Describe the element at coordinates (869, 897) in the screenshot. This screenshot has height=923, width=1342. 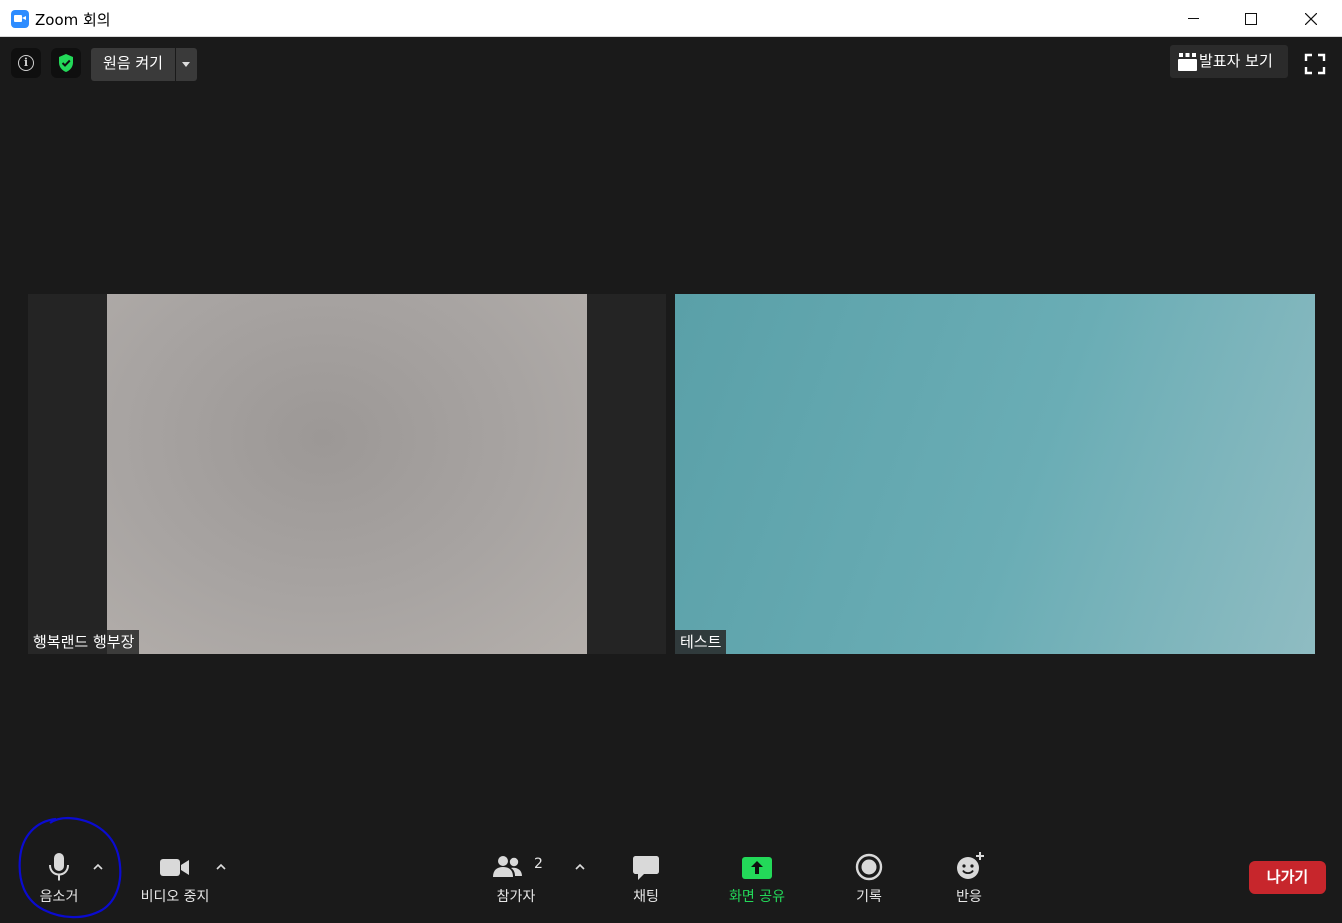
I see `record-label: 기록` at that location.